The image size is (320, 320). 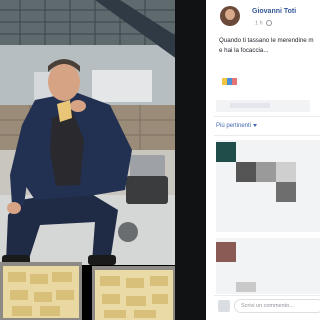 What do you see at coordinates (233, 78) in the screenshot?
I see `reactions-emoji-icon` at bounding box center [233, 78].